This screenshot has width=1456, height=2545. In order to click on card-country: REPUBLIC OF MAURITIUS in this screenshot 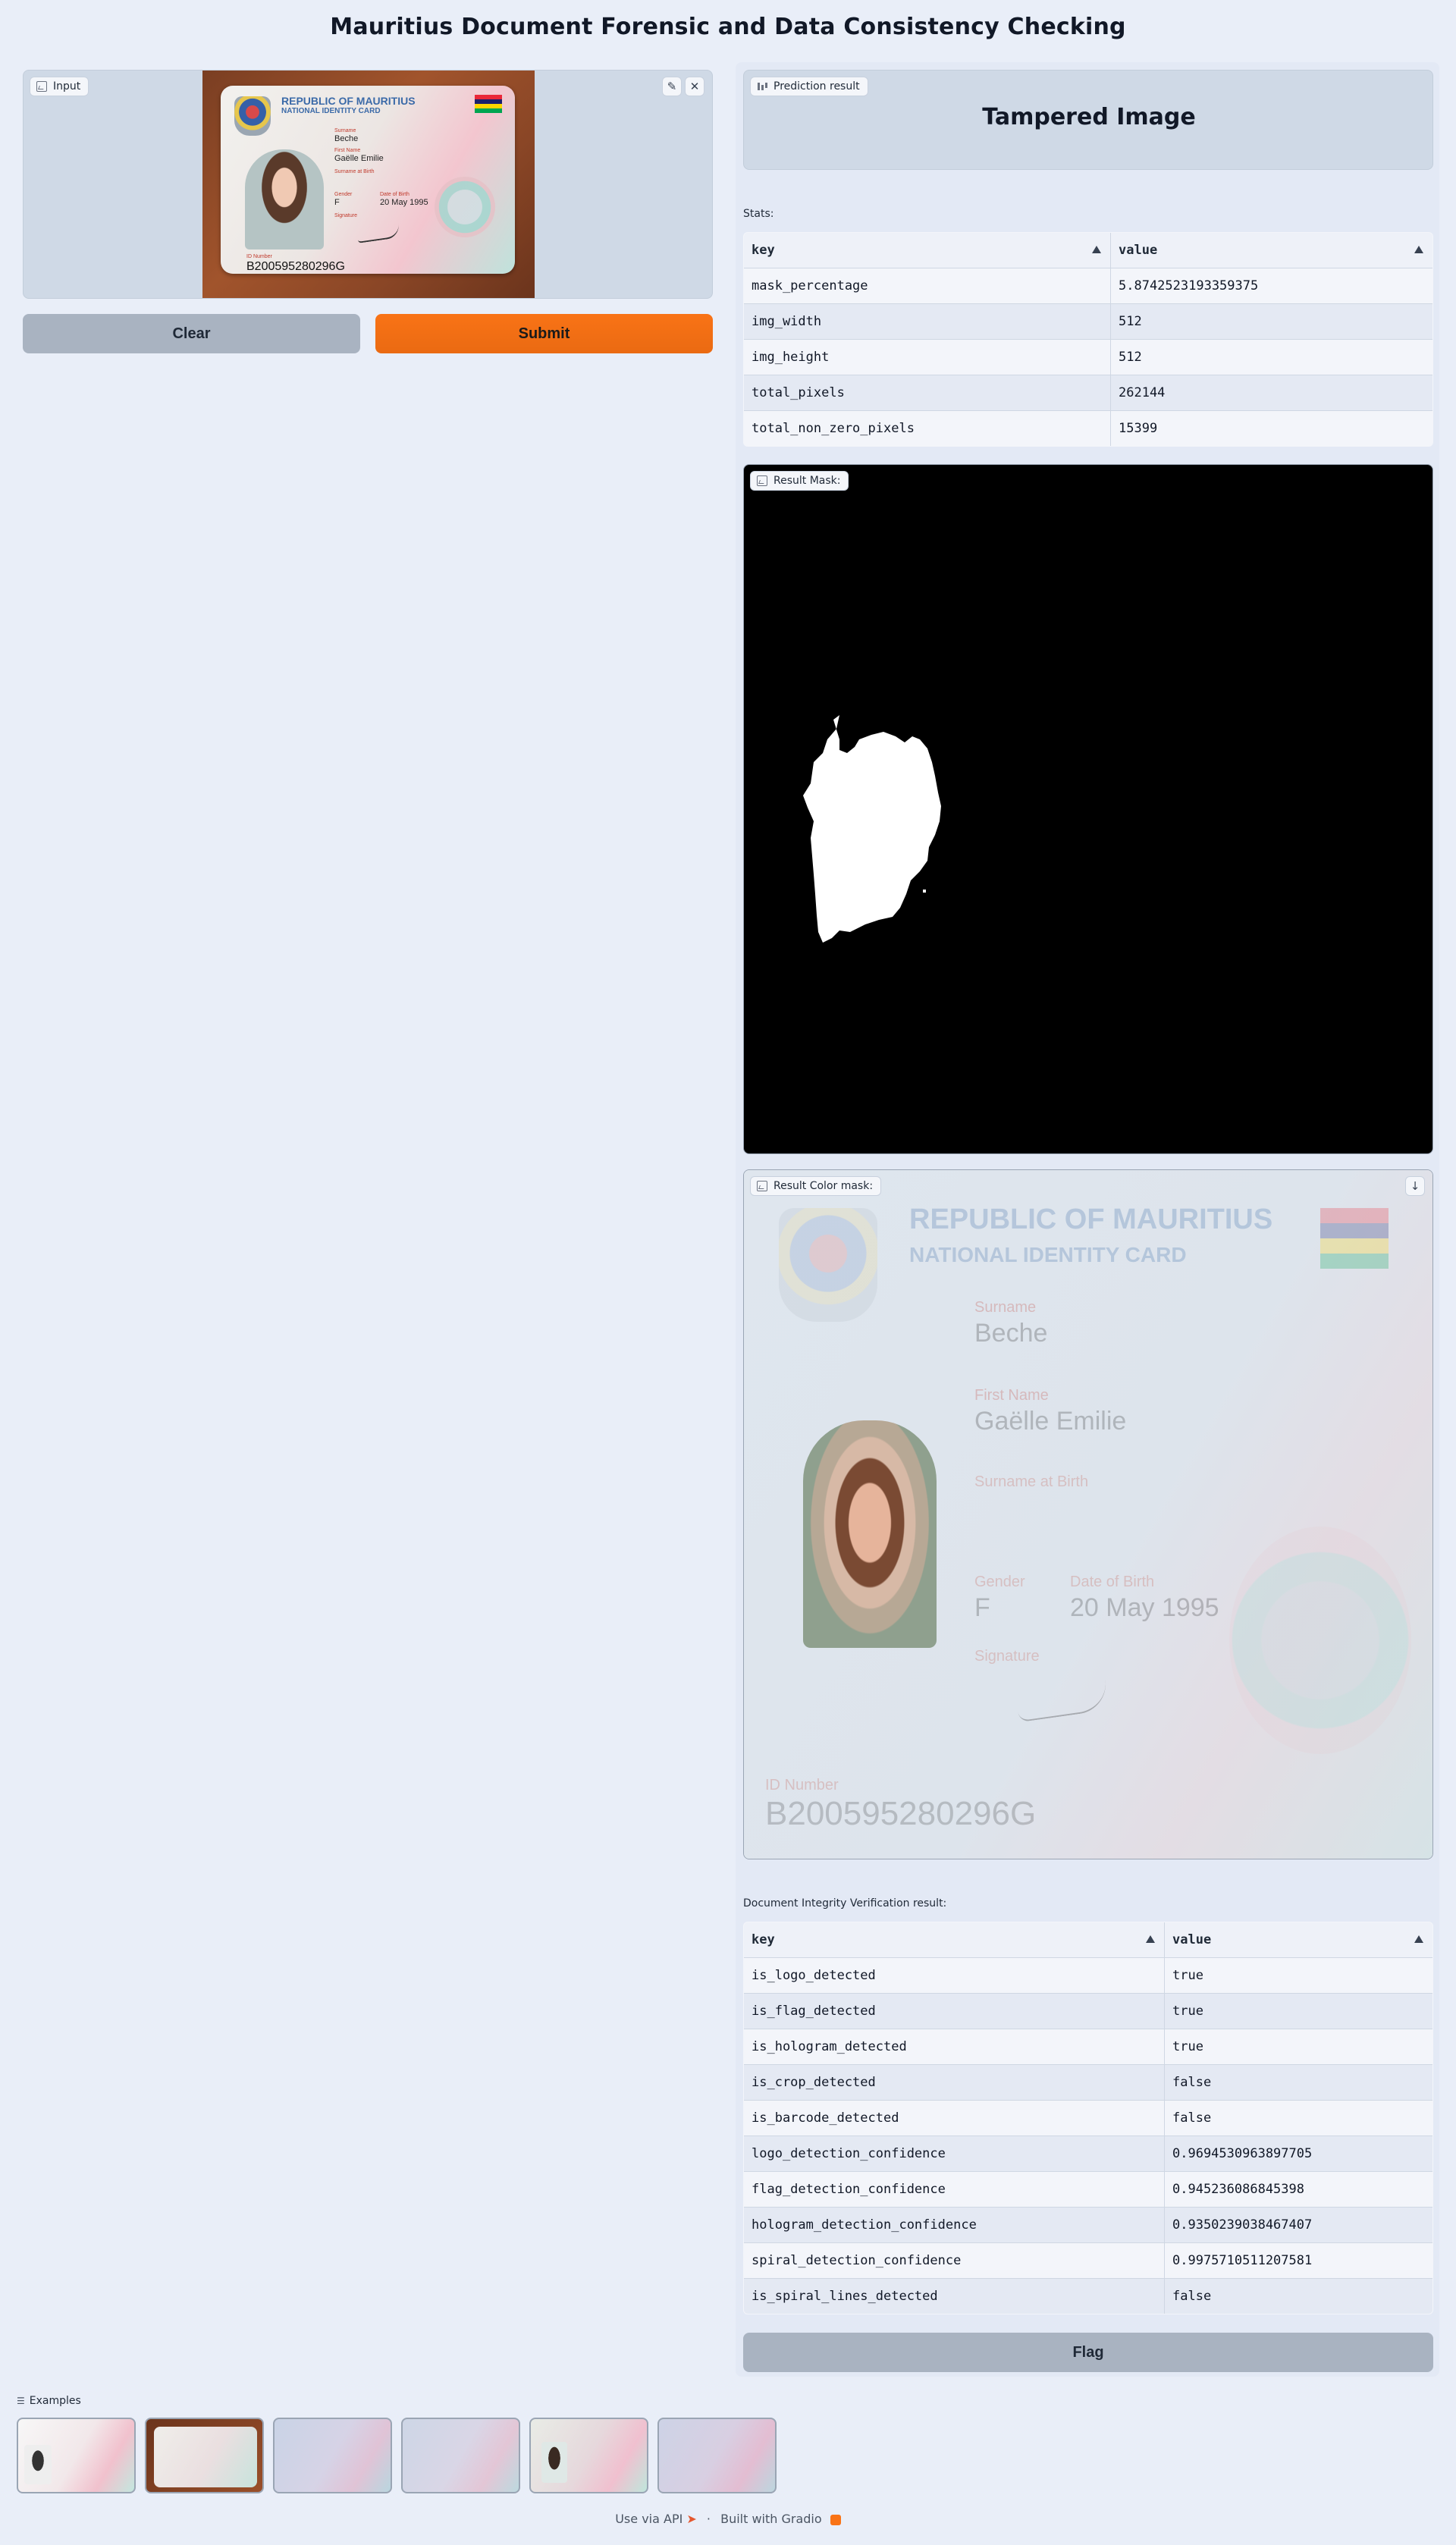, I will do `click(348, 101)`.